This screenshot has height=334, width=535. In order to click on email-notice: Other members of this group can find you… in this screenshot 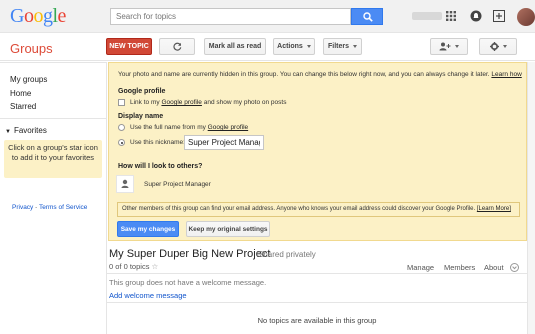, I will do `click(318, 209)`.